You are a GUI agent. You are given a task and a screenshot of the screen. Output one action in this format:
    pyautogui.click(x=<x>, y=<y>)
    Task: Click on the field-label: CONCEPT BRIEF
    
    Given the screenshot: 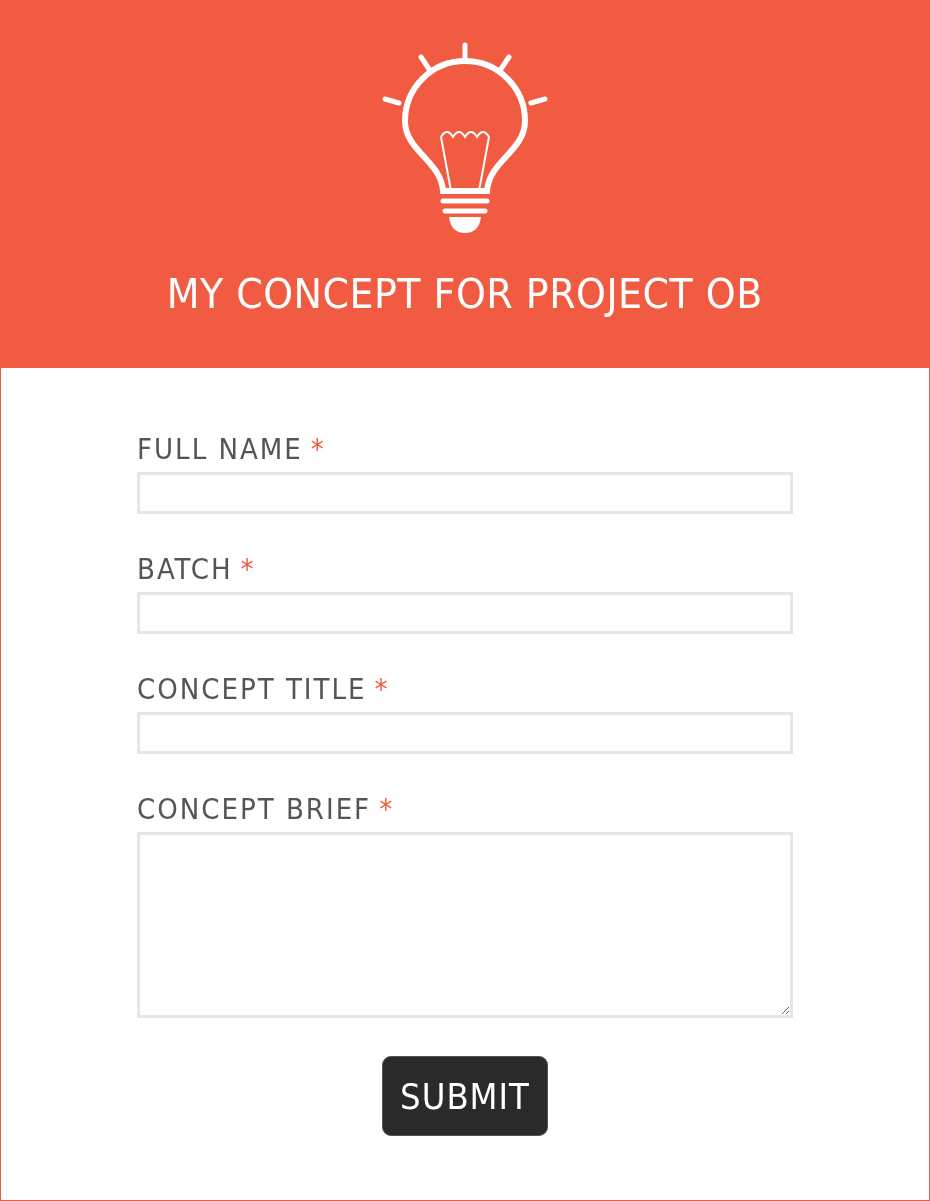 What is the action you would take?
    pyautogui.click(x=254, y=809)
    